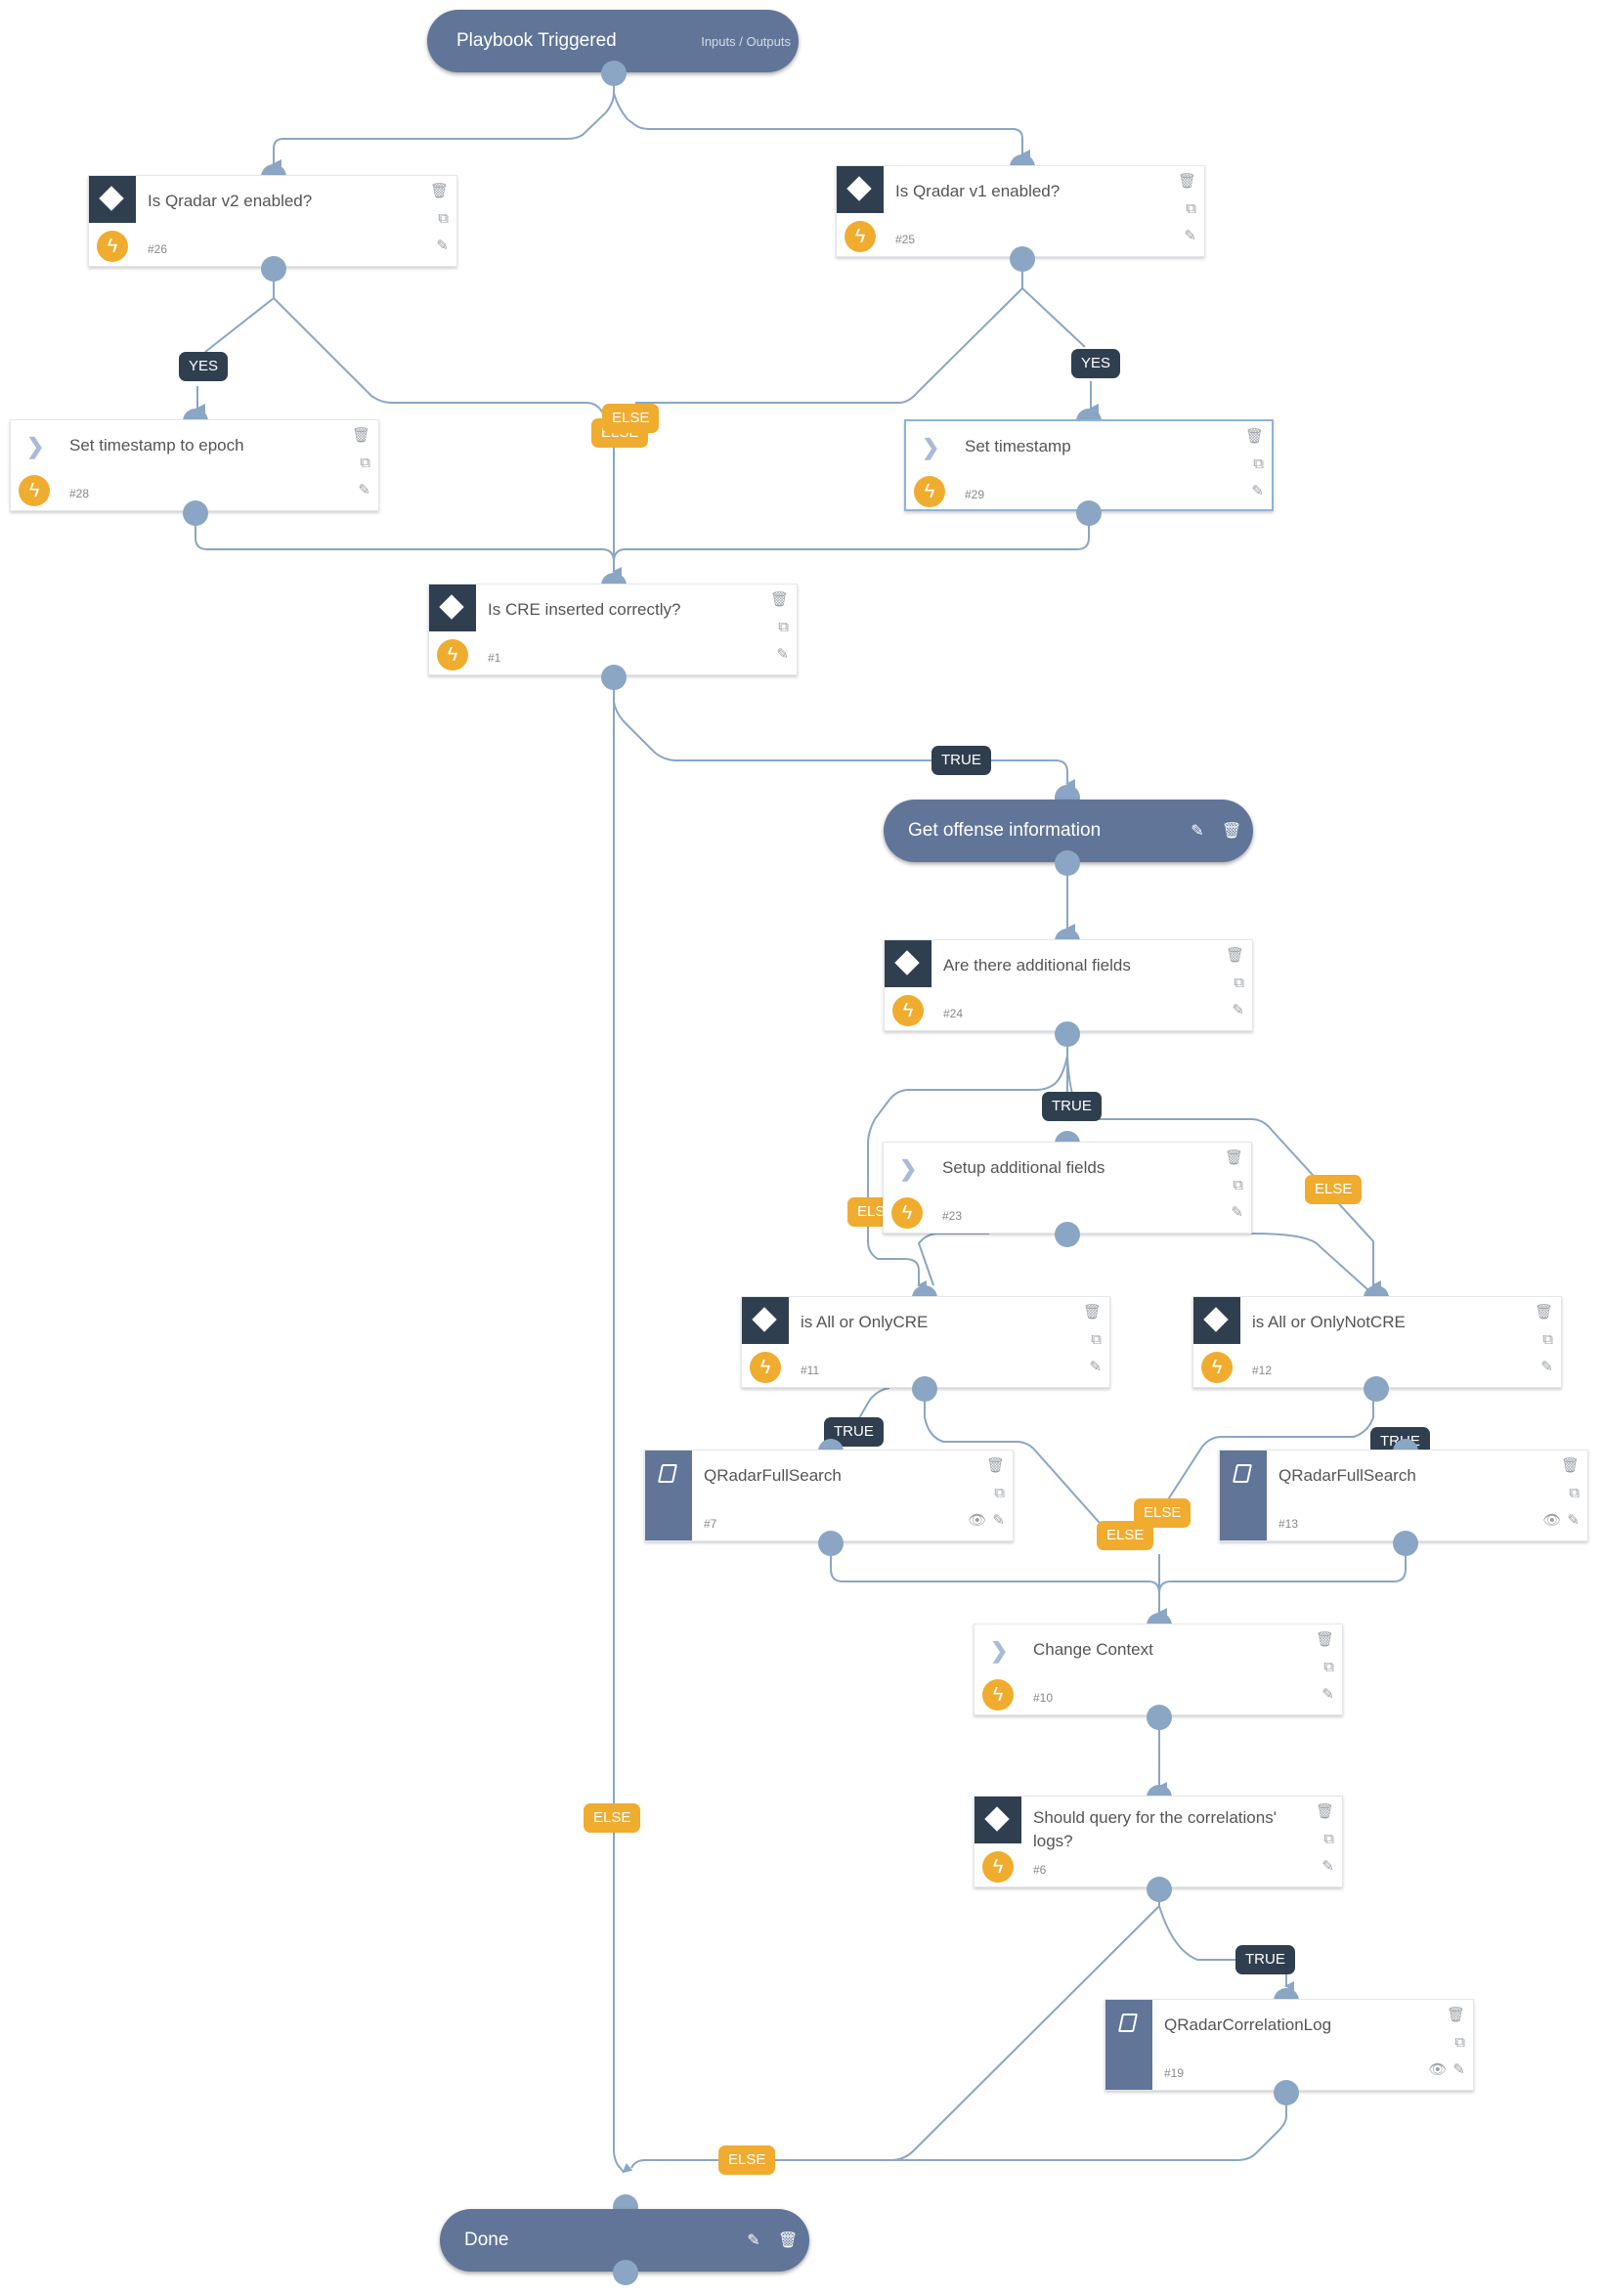  I want to click on edge-26-else, so click(439, 356).